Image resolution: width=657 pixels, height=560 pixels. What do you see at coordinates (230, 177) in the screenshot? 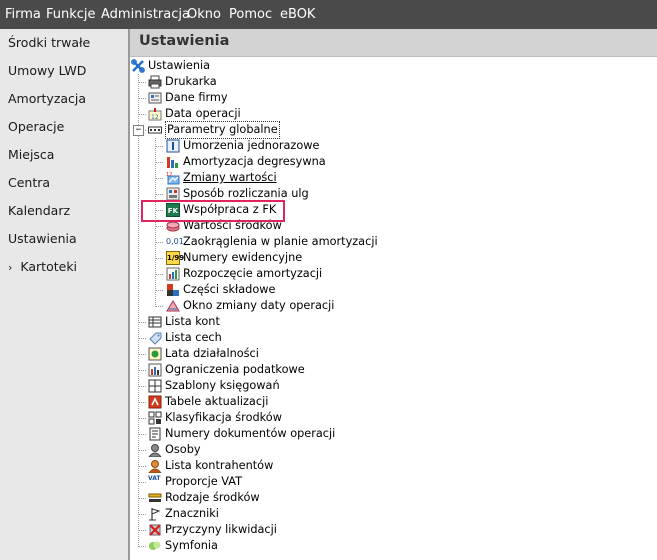
I see `tree-label: Zmiany wartości` at bounding box center [230, 177].